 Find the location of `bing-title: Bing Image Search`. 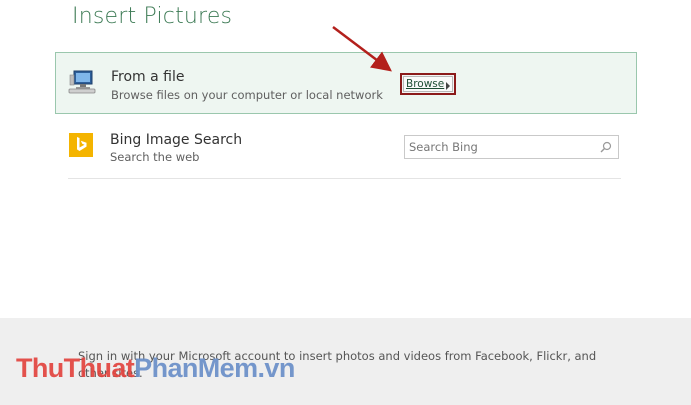

bing-title: Bing Image Search is located at coordinates (176, 140).